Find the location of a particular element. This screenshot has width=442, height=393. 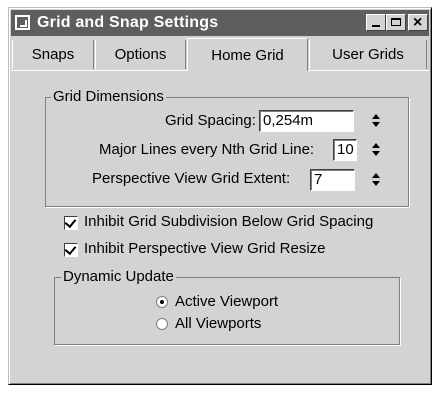

close-button: × is located at coordinates (418, 22).